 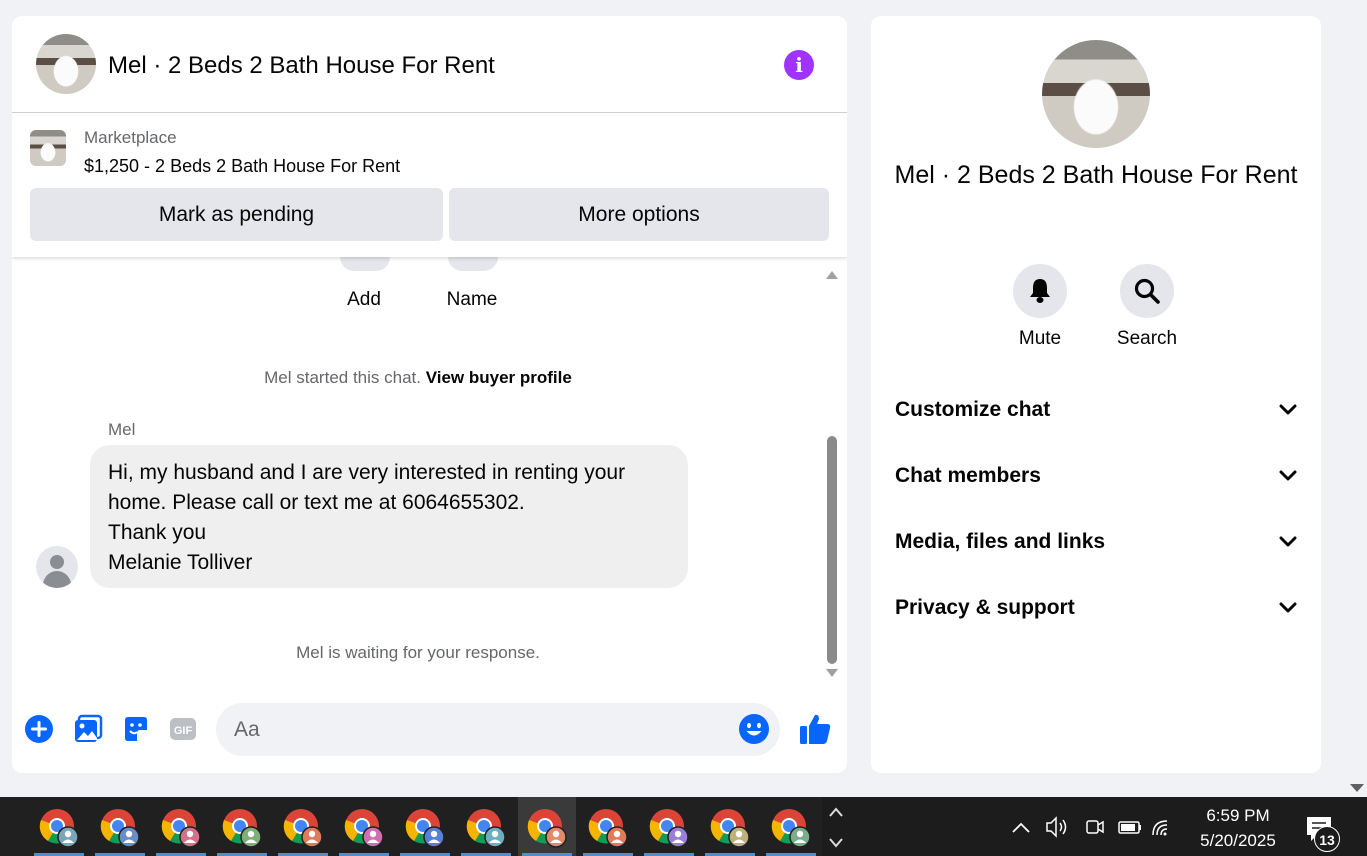 What do you see at coordinates (754, 729) in the screenshot?
I see `emoji-icon` at bounding box center [754, 729].